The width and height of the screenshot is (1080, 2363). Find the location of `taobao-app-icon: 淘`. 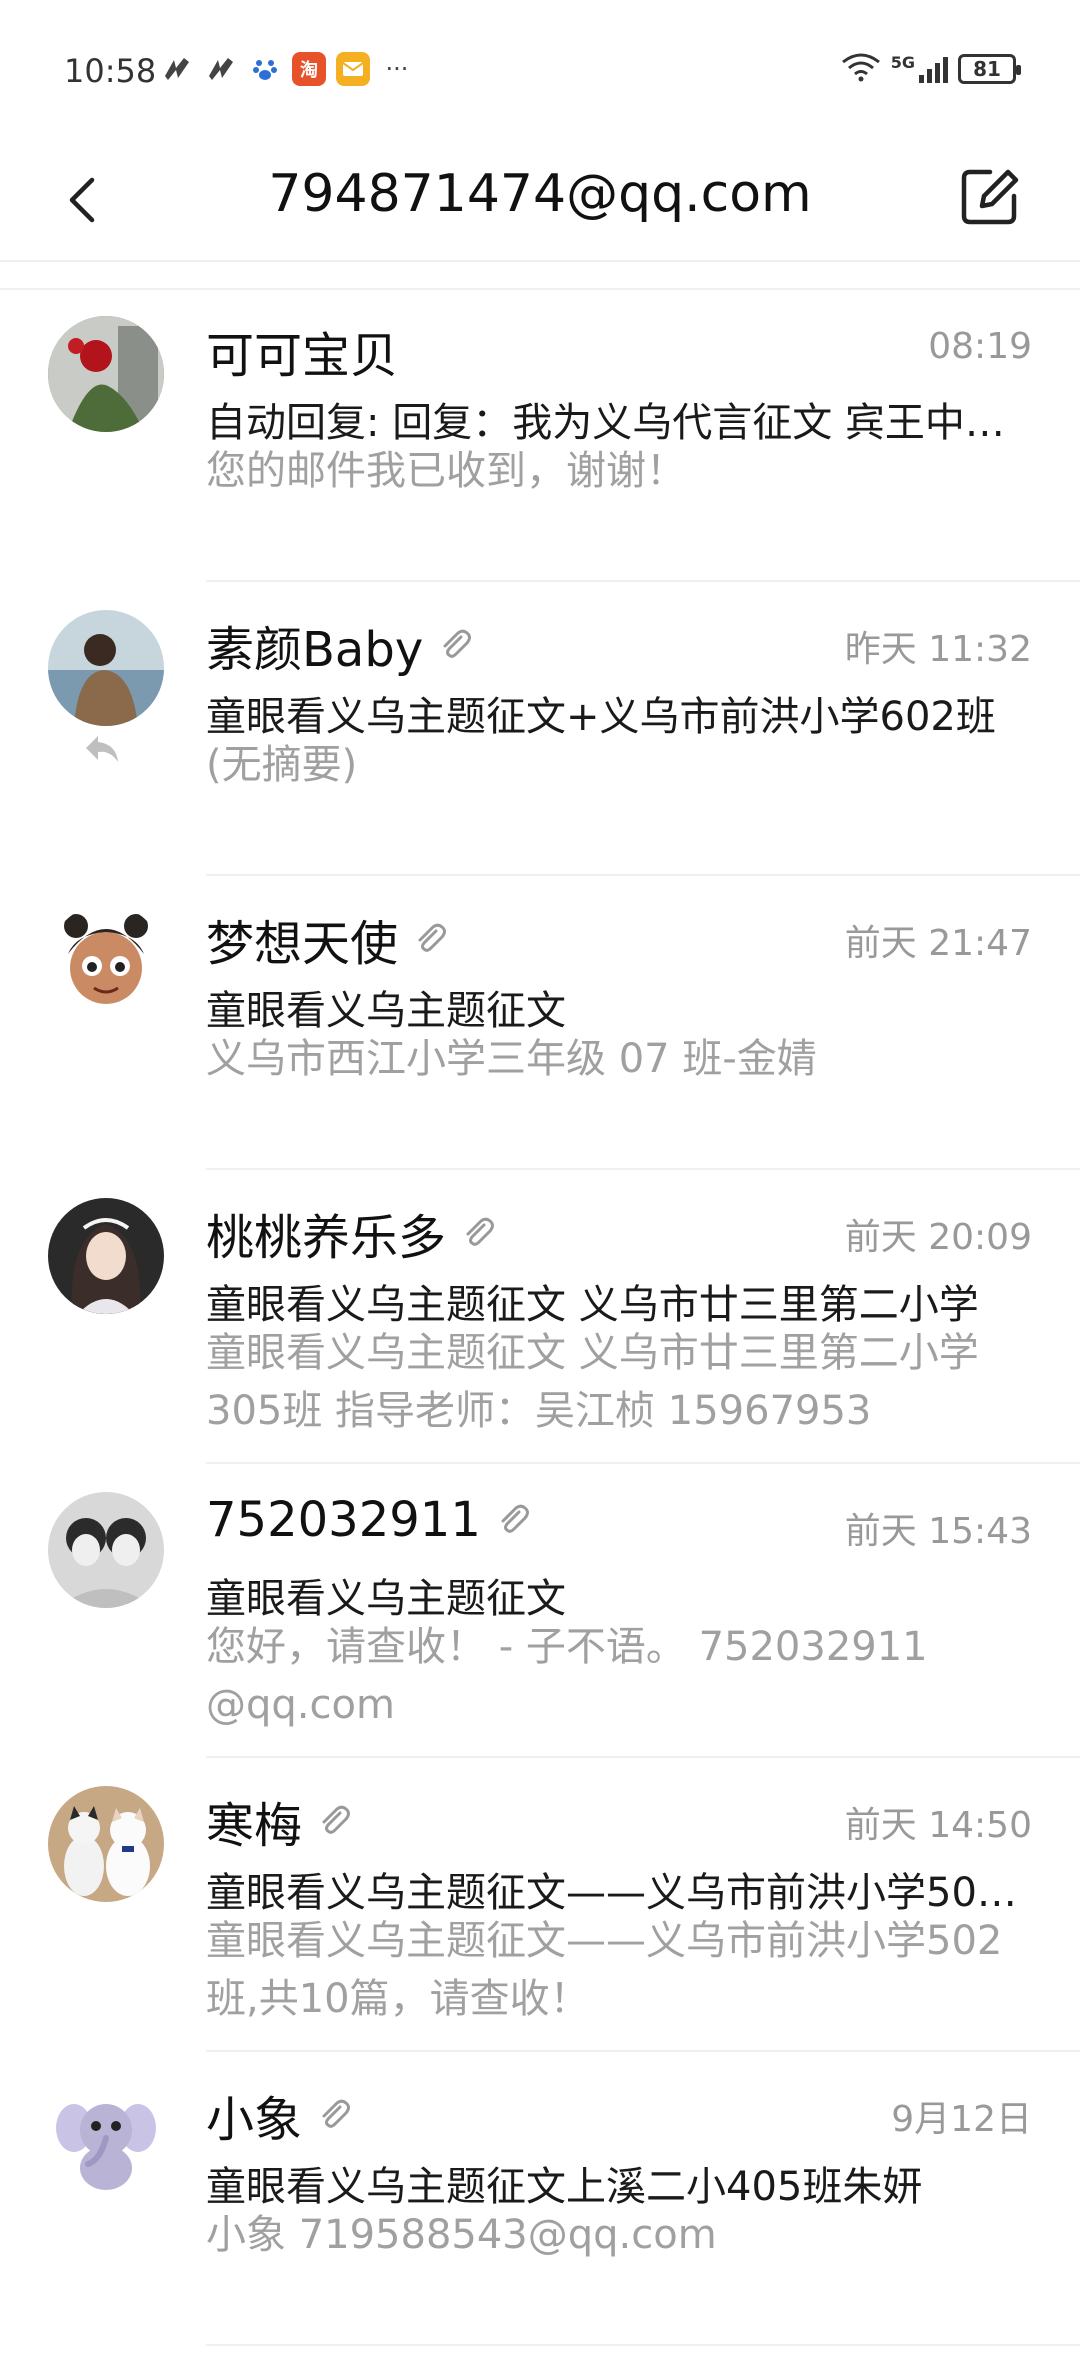

taobao-app-icon: 淘 is located at coordinates (309, 69).